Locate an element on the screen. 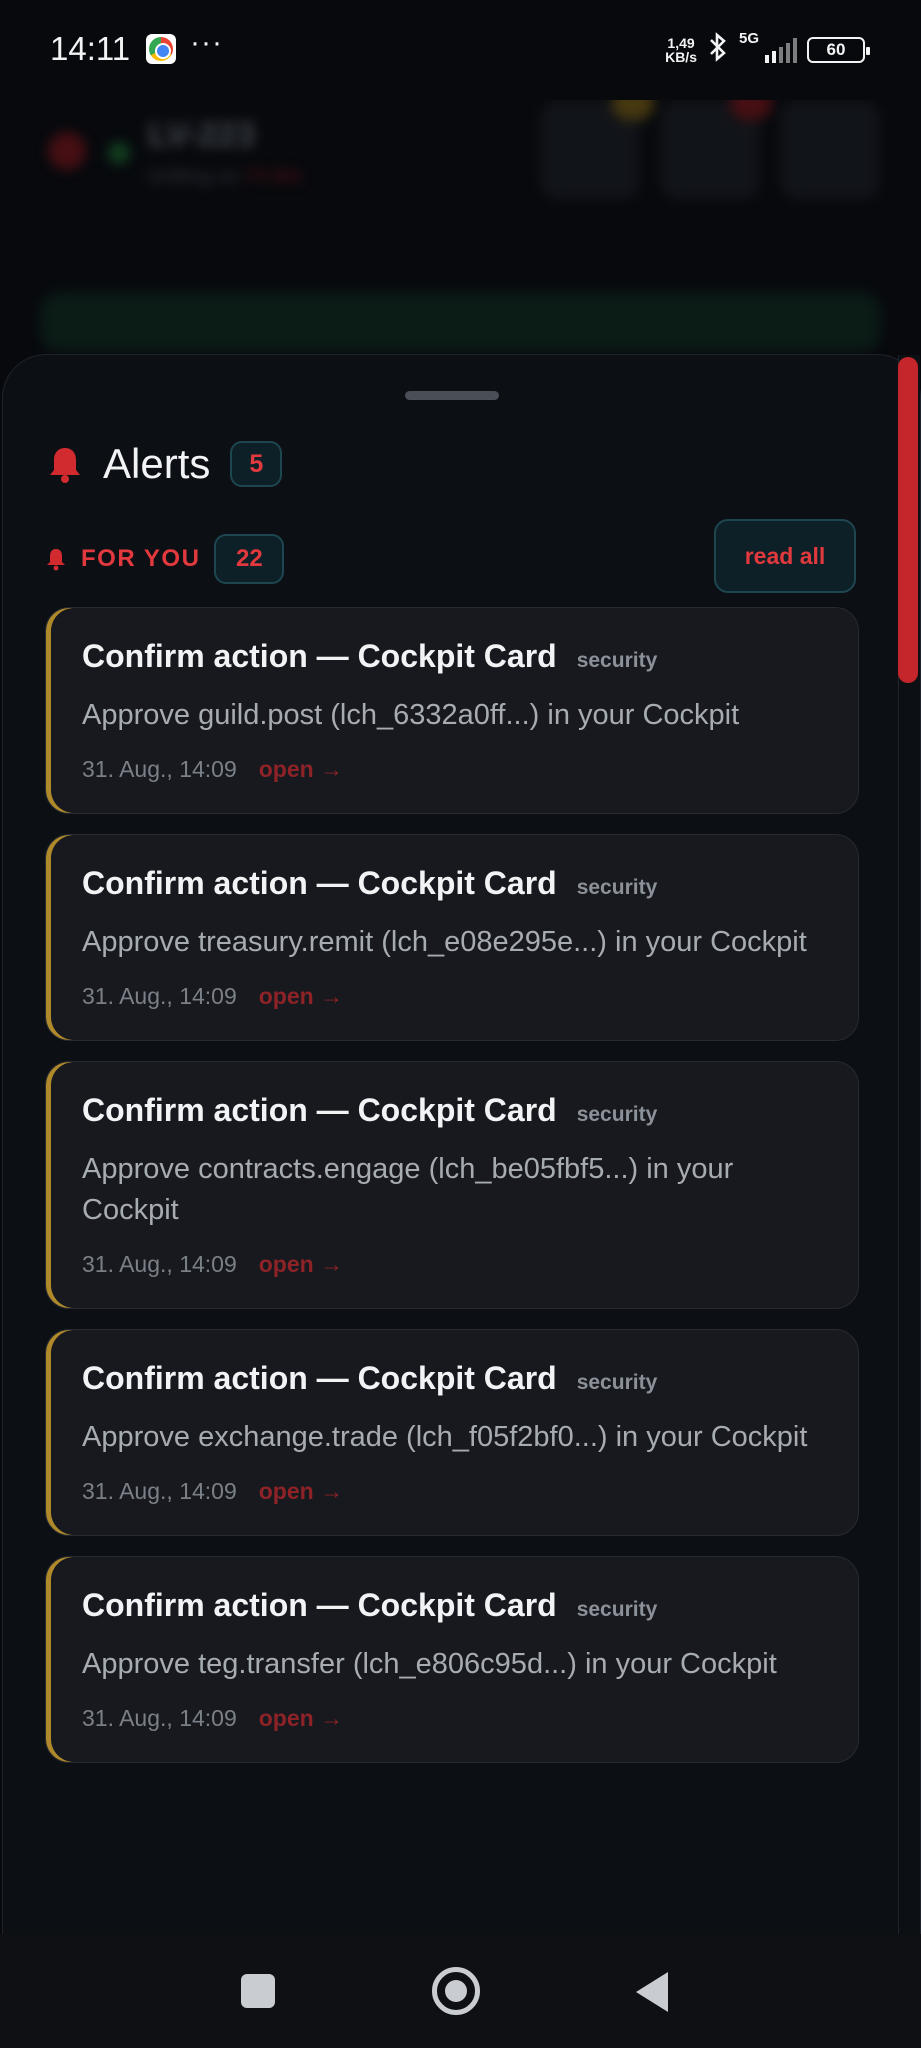 The height and width of the screenshot is (2048, 921). recents-icon is located at coordinates (258, 1991).